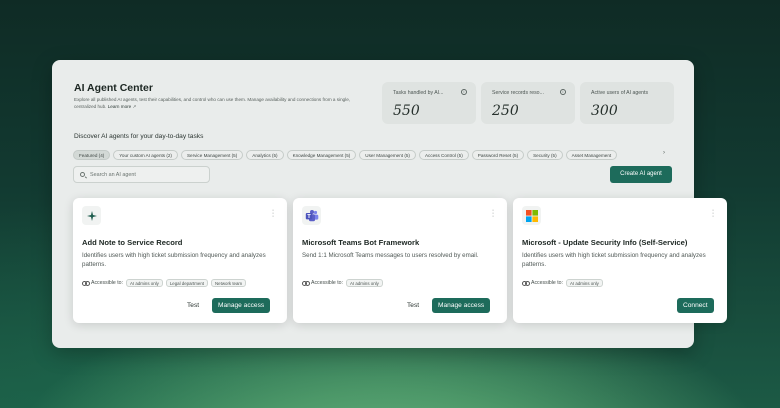 This screenshot has width=780, height=408. Describe the element at coordinates (627, 103) in the screenshot. I see `stat-card-users: Active users of AI agents 300` at that location.